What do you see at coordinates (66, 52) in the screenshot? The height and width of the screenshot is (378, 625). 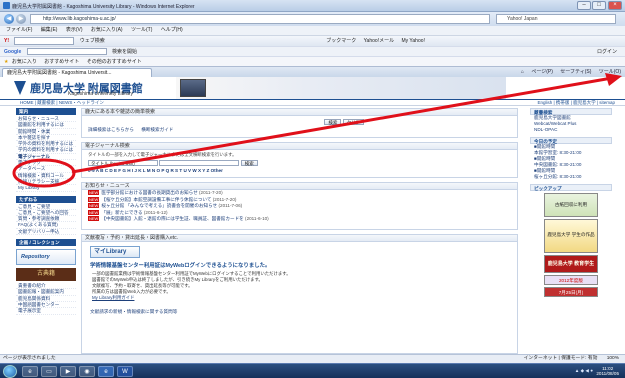 I see `google-search-input` at bounding box center [66, 52].